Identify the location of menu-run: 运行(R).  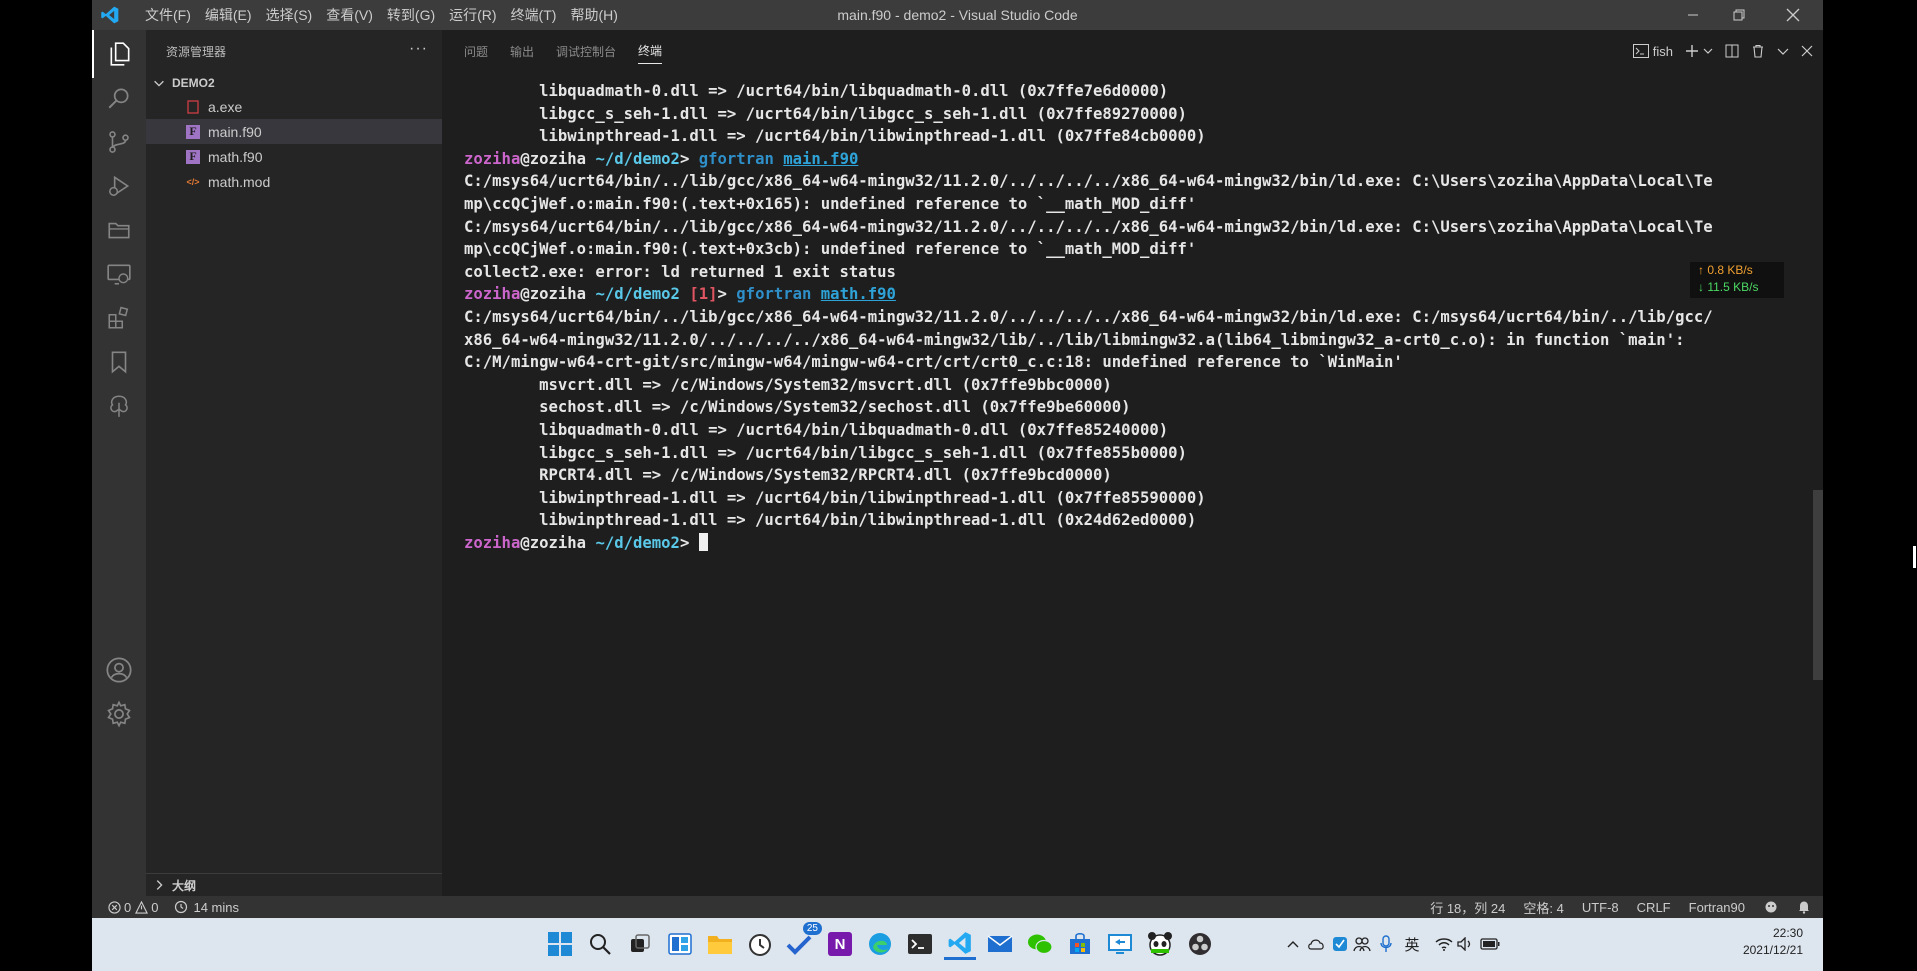
(472, 15).